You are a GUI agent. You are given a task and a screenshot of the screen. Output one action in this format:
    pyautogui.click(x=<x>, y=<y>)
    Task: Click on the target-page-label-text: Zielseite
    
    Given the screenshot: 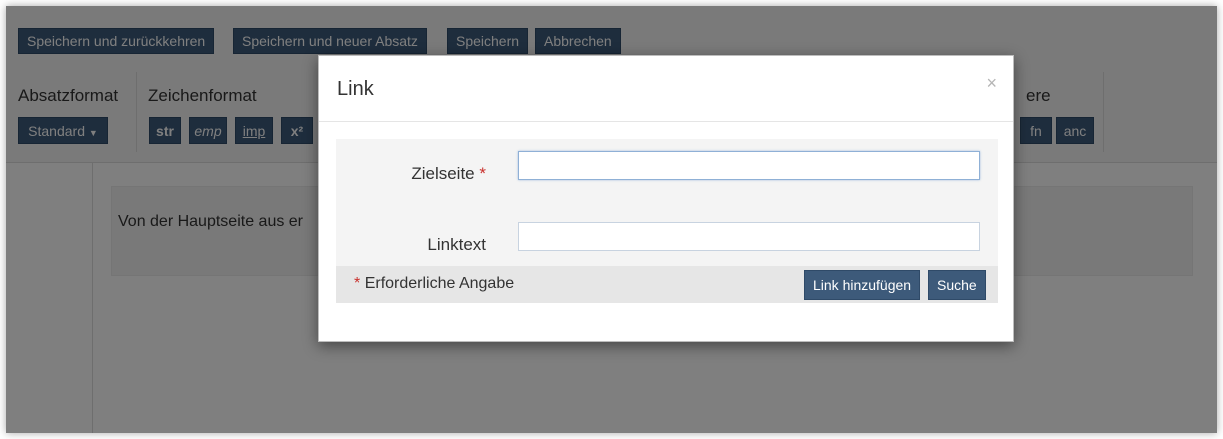 What is the action you would take?
    pyautogui.click(x=443, y=173)
    